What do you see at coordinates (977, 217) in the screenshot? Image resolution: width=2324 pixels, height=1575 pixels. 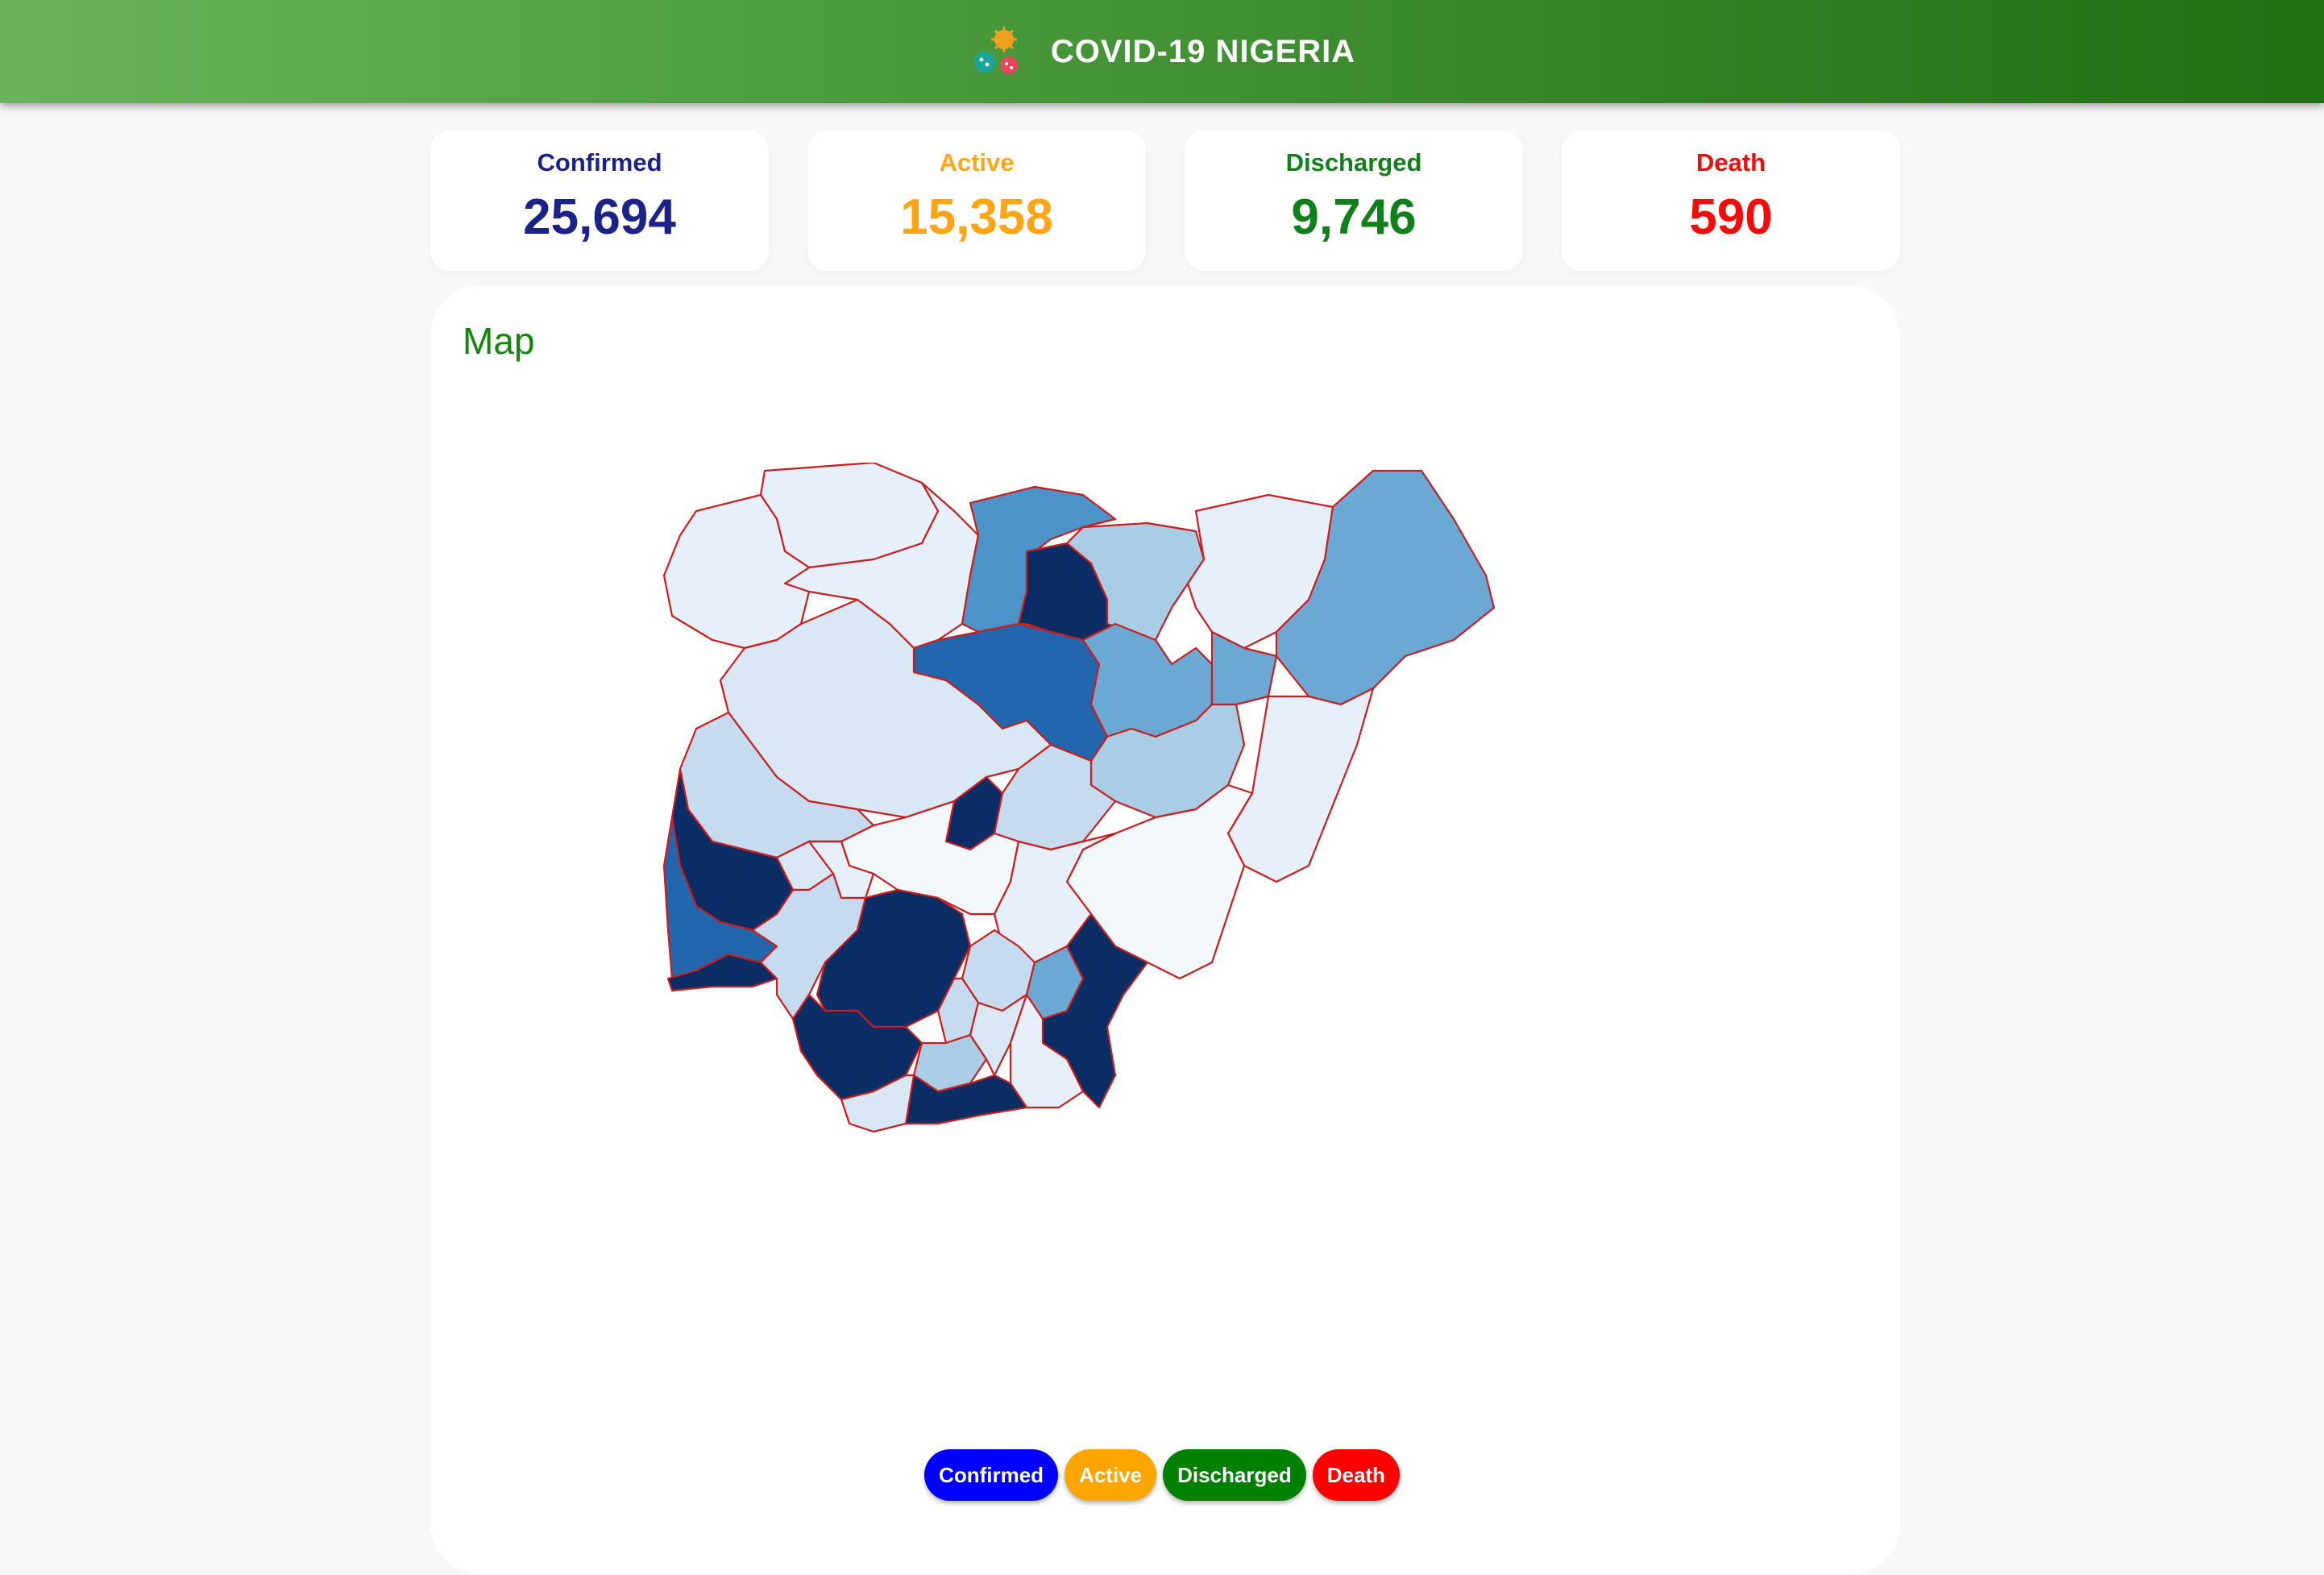 I see `stat-value: 15,358` at bounding box center [977, 217].